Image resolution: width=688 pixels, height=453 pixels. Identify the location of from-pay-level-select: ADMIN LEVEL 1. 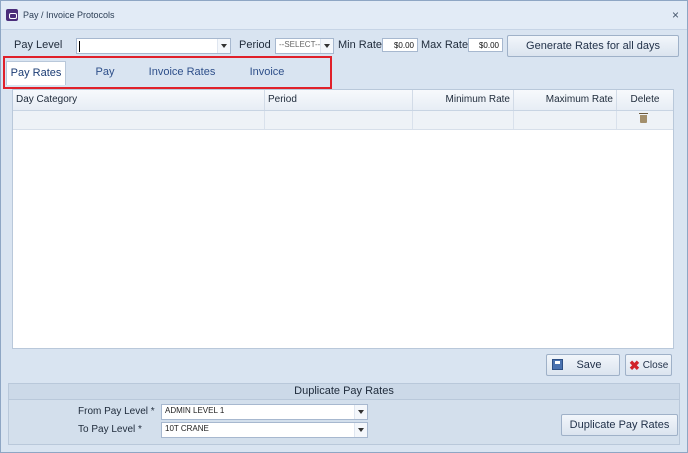
(264, 412).